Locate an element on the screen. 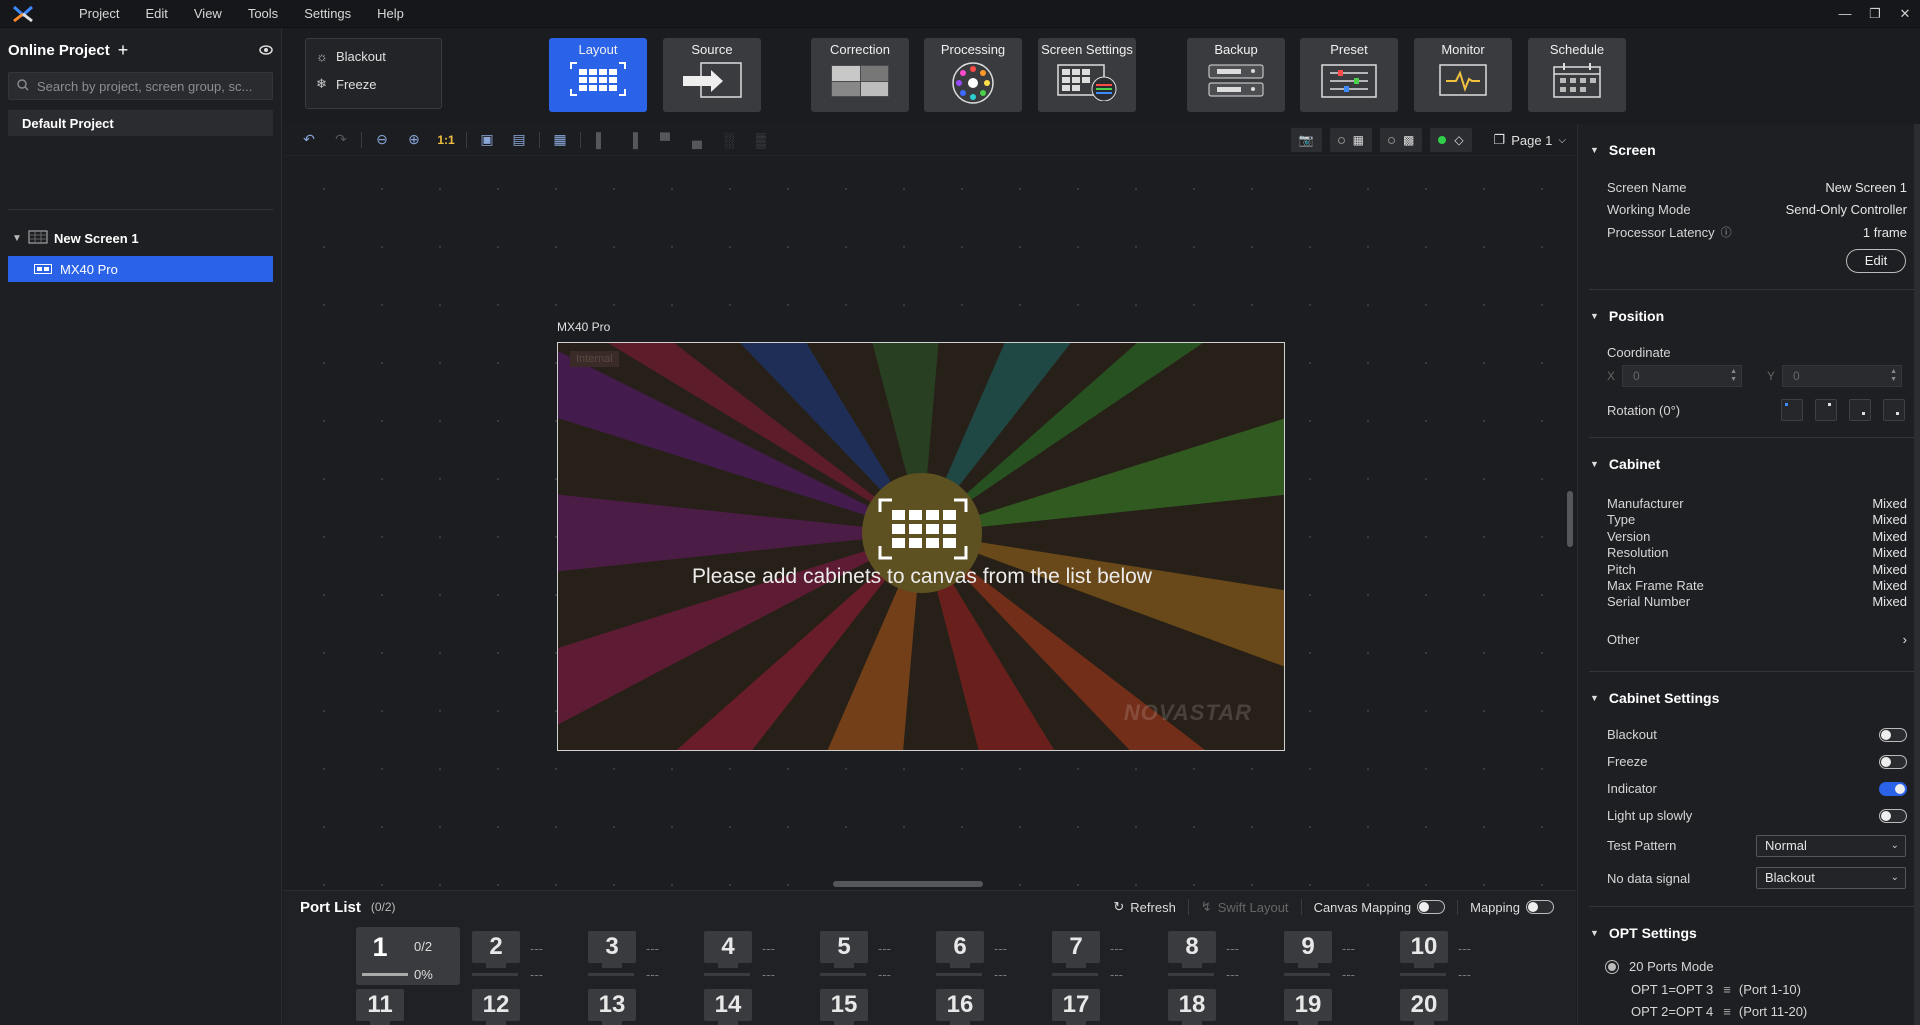 This screenshot has height=1025, width=1920. project-item-default: Default Project is located at coordinates (140, 123).